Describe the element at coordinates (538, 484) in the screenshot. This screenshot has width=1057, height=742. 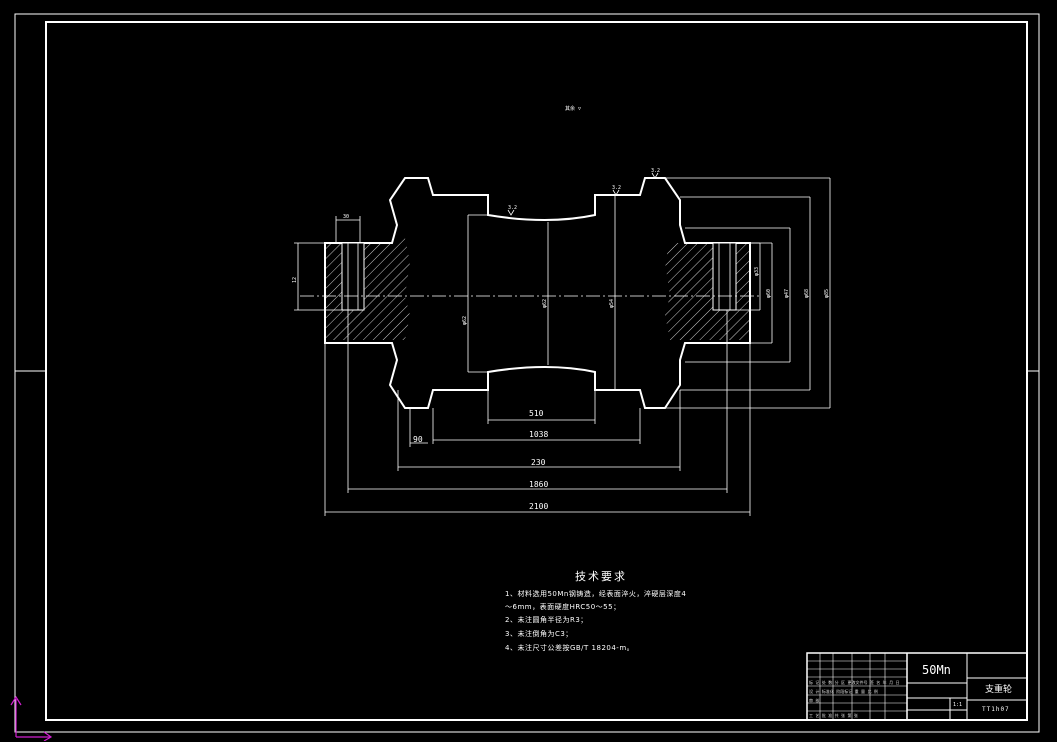
I see `dim-1860: 1860` at that location.